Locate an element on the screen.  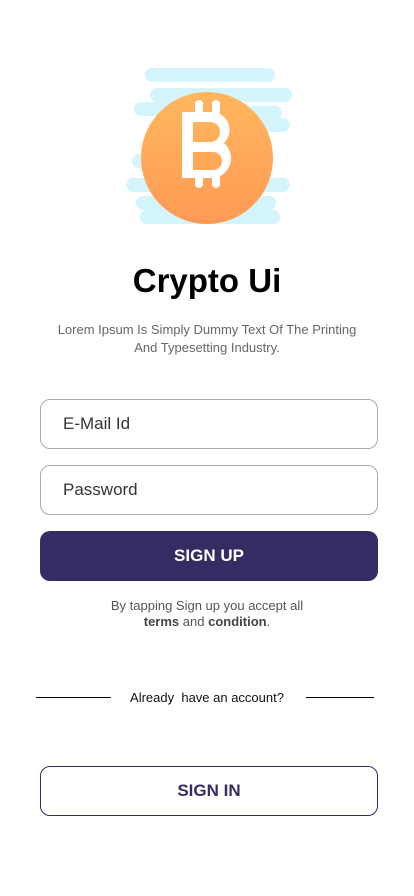
period: . is located at coordinates (268, 621).